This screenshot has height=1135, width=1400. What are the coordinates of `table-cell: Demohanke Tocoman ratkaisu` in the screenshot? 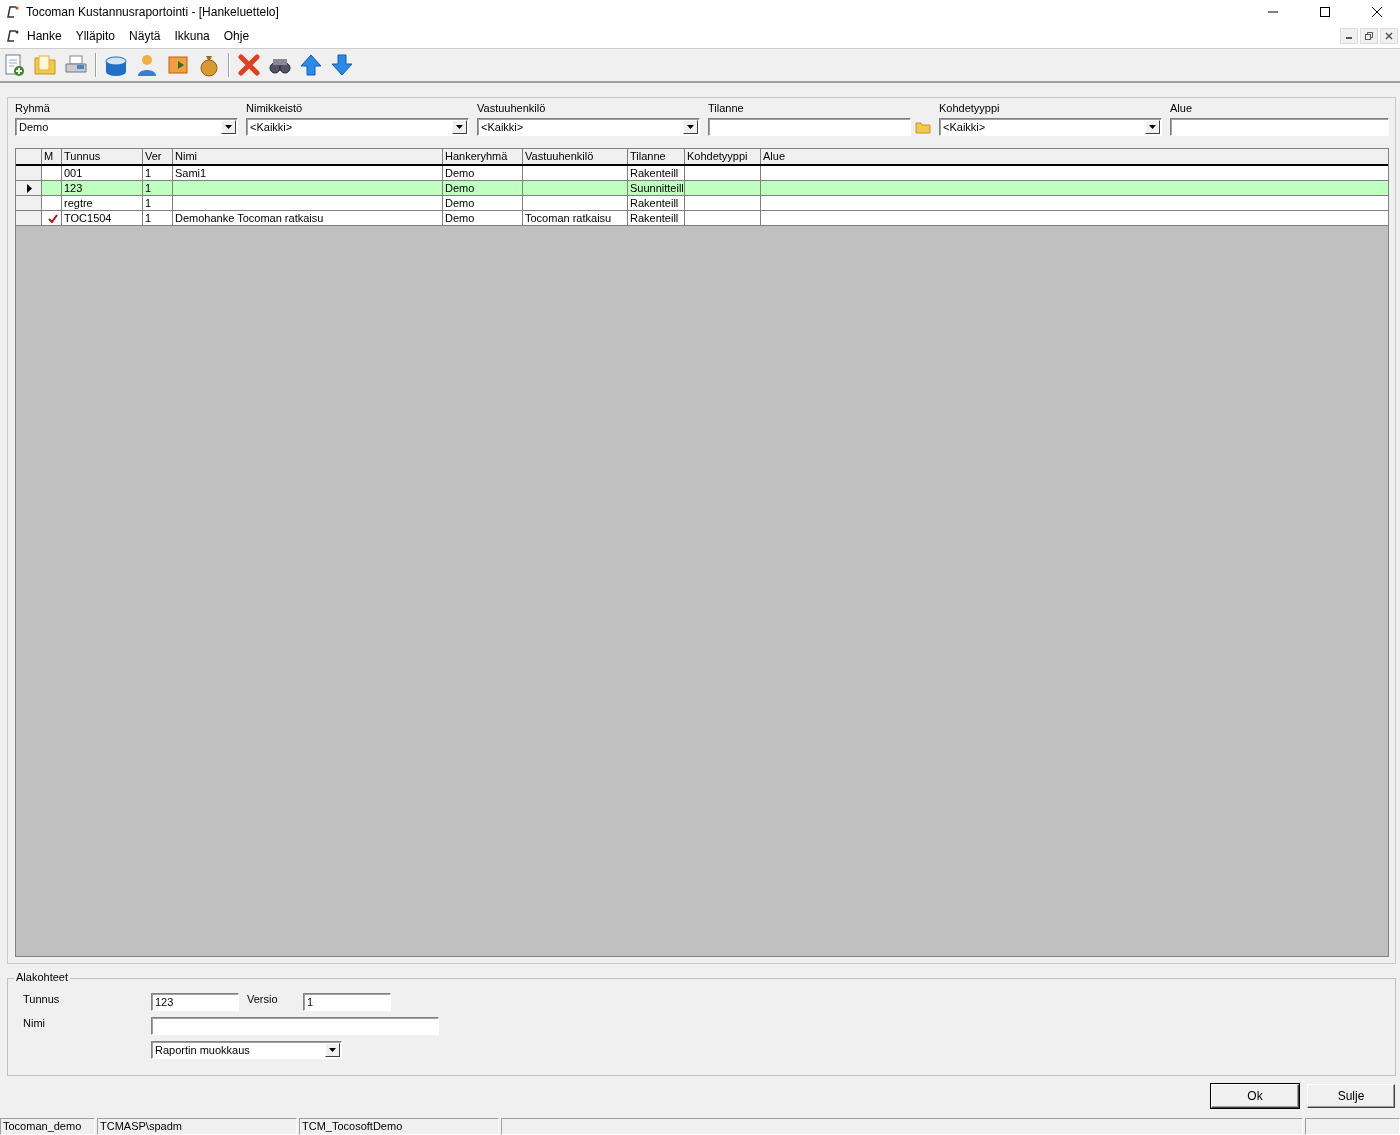 It's located at (308, 218).